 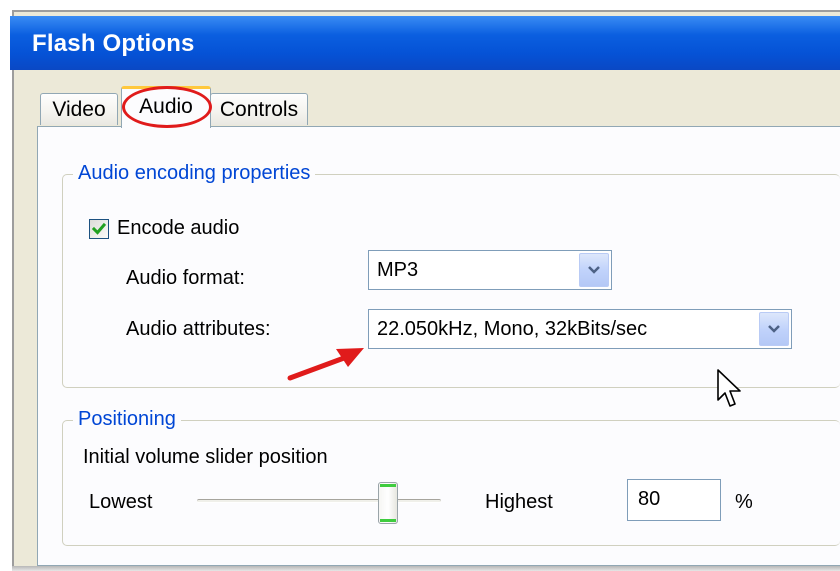 I want to click on tab-controls-label: Controls, so click(x=259, y=109).